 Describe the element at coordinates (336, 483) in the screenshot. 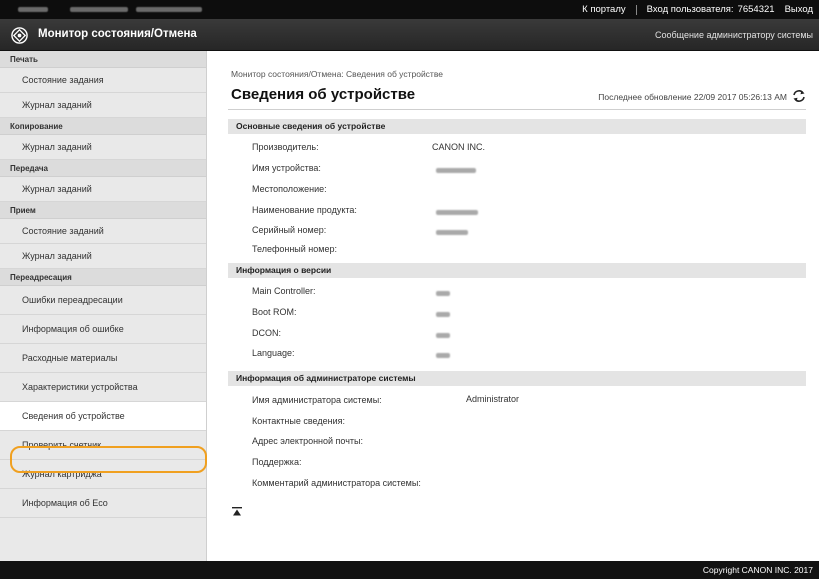

I see `label-admin-comment: Комментарий администратора системы:` at that location.